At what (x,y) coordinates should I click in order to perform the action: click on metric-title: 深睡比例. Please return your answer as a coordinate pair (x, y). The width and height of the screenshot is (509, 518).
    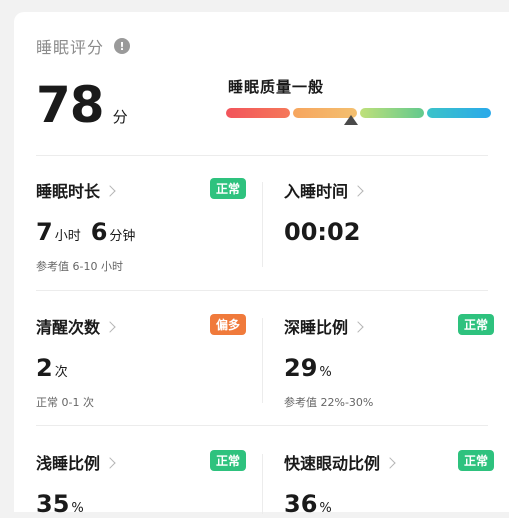
    Looking at the image, I should click on (316, 327).